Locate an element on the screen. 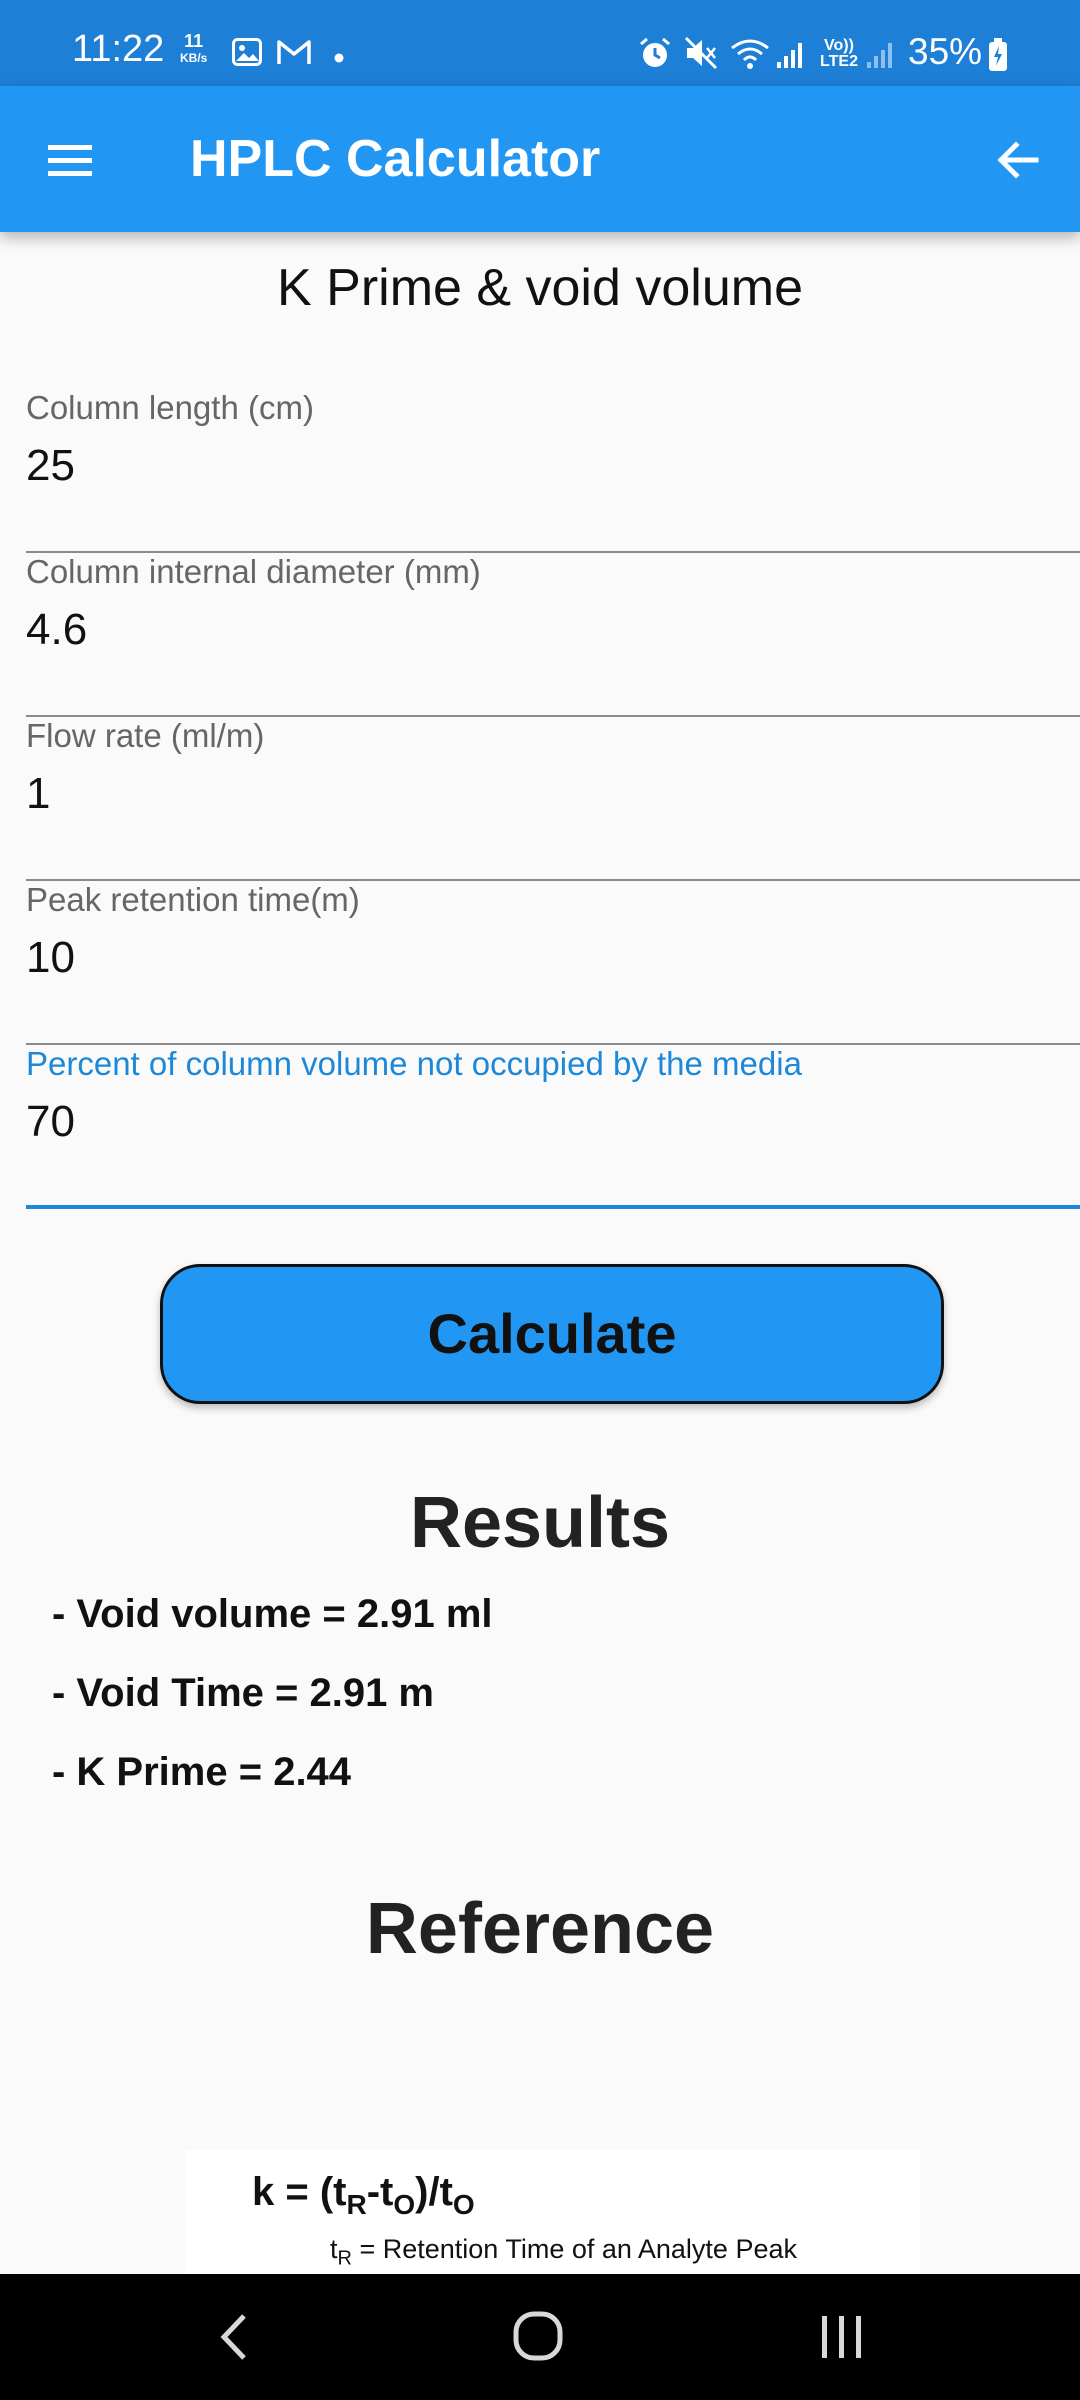 The image size is (1080, 2400). status-time: 11:22 is located at coordinates (118, 49).